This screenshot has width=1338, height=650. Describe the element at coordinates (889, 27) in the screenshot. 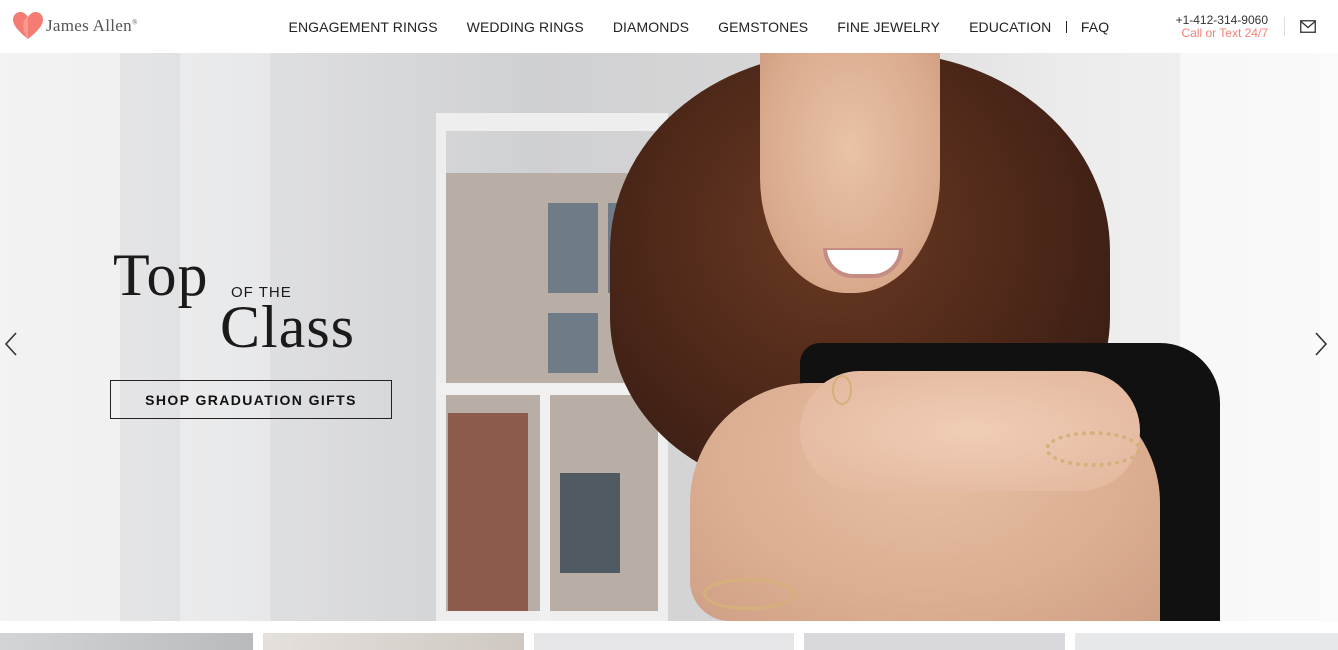

I see `nav-fine-jewelry: FINE JEWELRY` at that location.